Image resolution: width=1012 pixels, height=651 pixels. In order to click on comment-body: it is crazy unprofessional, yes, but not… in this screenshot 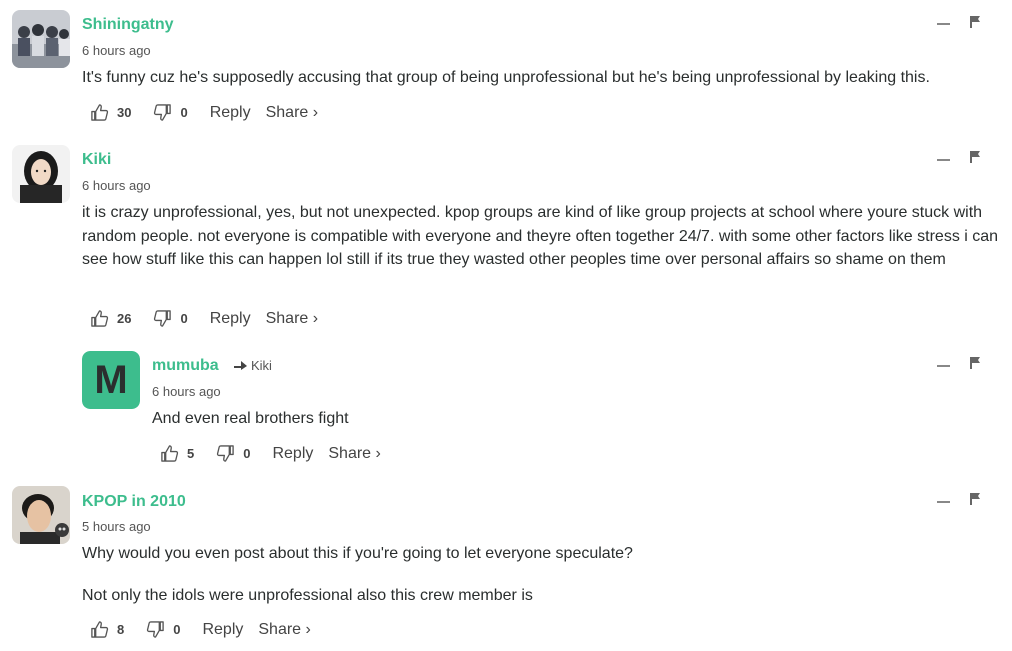, I will do `click(542, 245)`.